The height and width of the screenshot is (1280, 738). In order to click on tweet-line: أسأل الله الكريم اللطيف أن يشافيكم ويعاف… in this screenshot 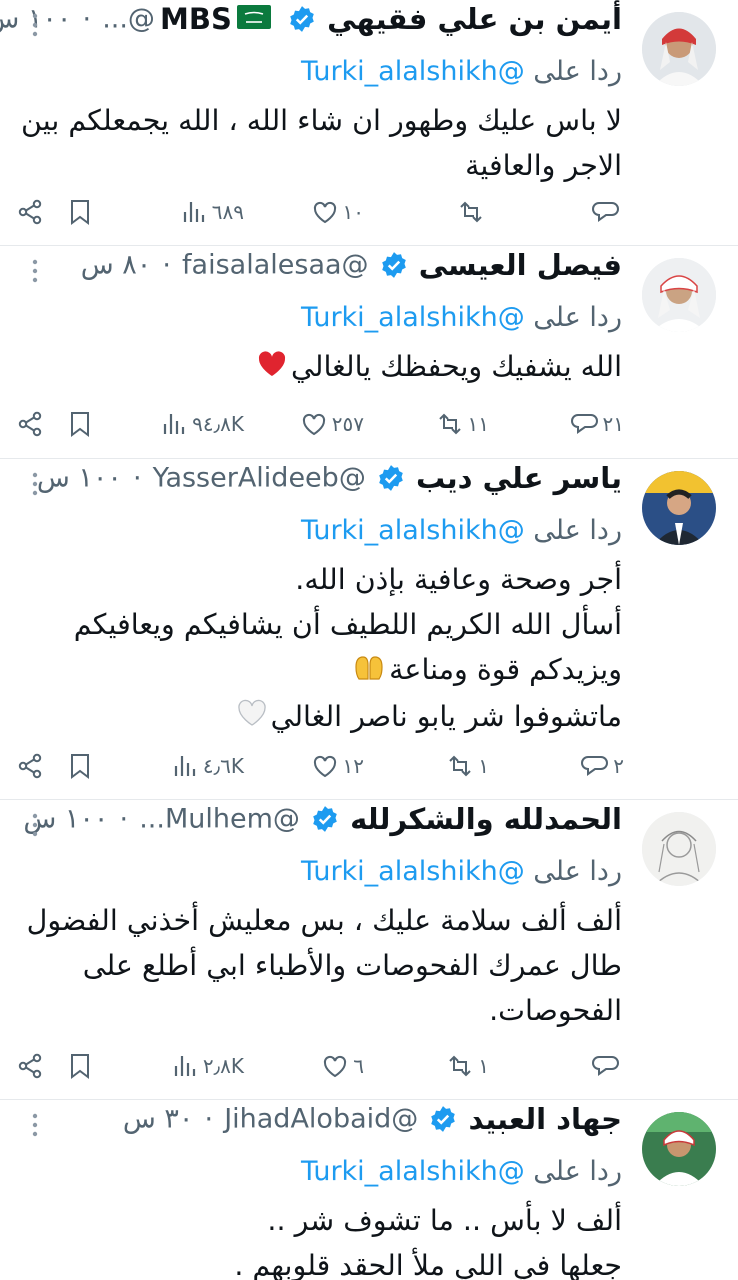, I will do `click(347, 624)`.